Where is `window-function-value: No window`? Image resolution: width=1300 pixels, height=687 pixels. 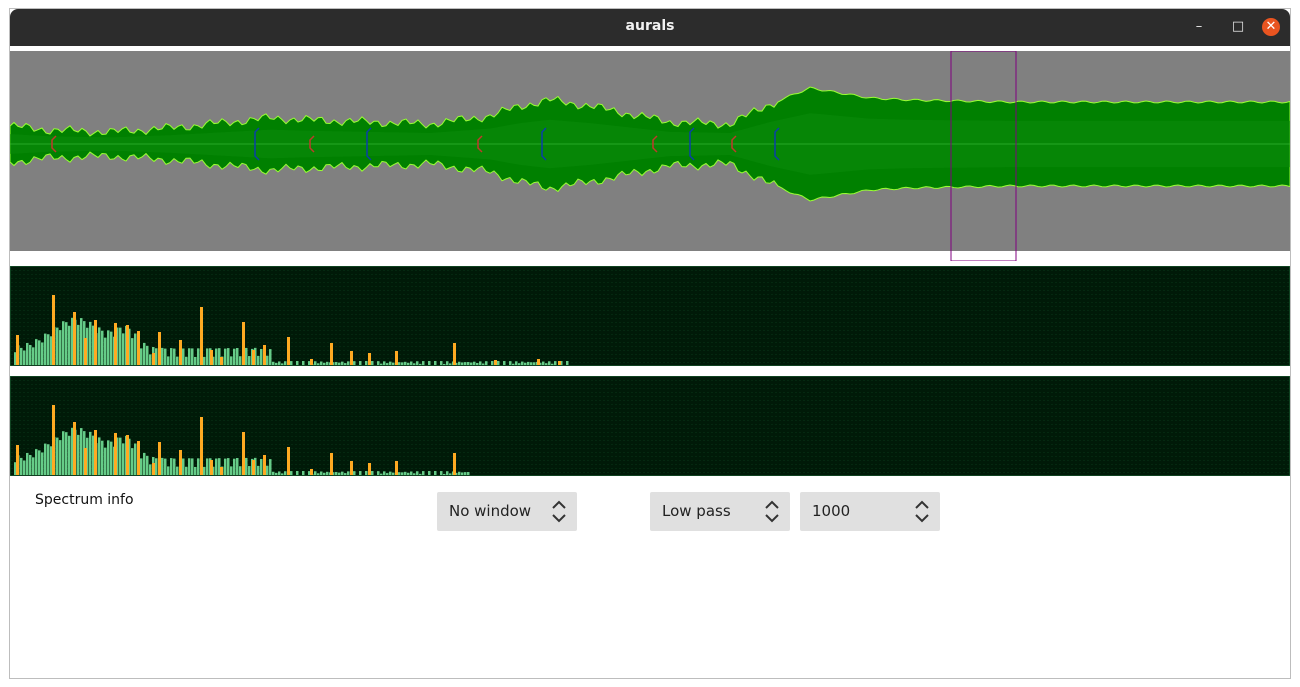
window-function-value: No window is located at coordinates (490, 511).